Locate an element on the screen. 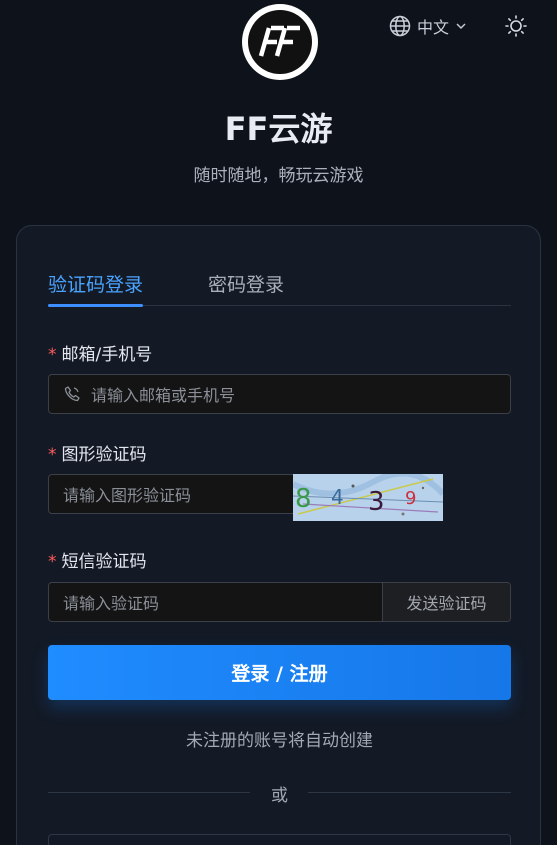  account-input: 请输入邮箱或手机号 is located at coordinates (279, 394).